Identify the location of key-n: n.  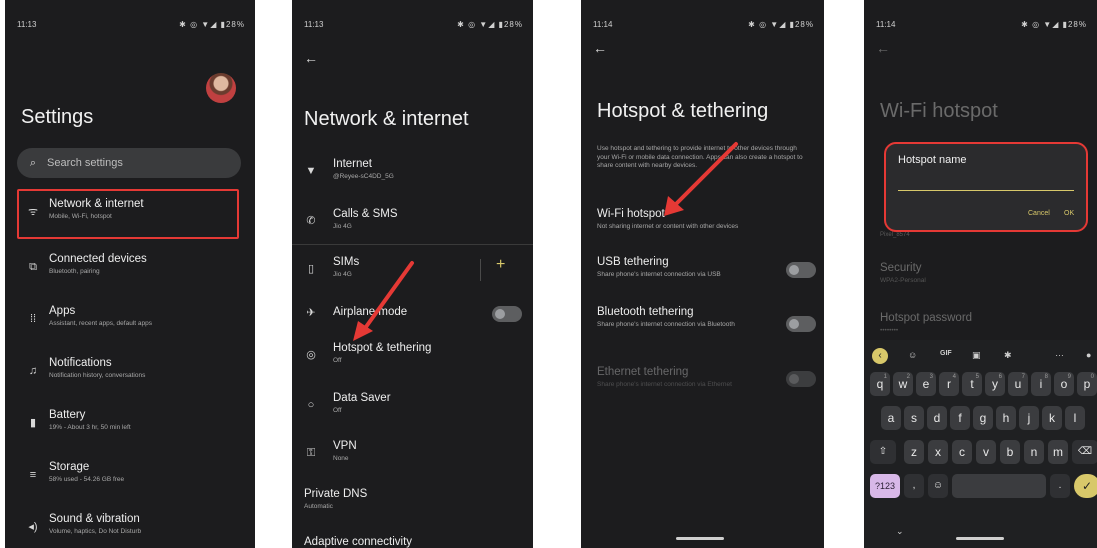
(1034, 452).